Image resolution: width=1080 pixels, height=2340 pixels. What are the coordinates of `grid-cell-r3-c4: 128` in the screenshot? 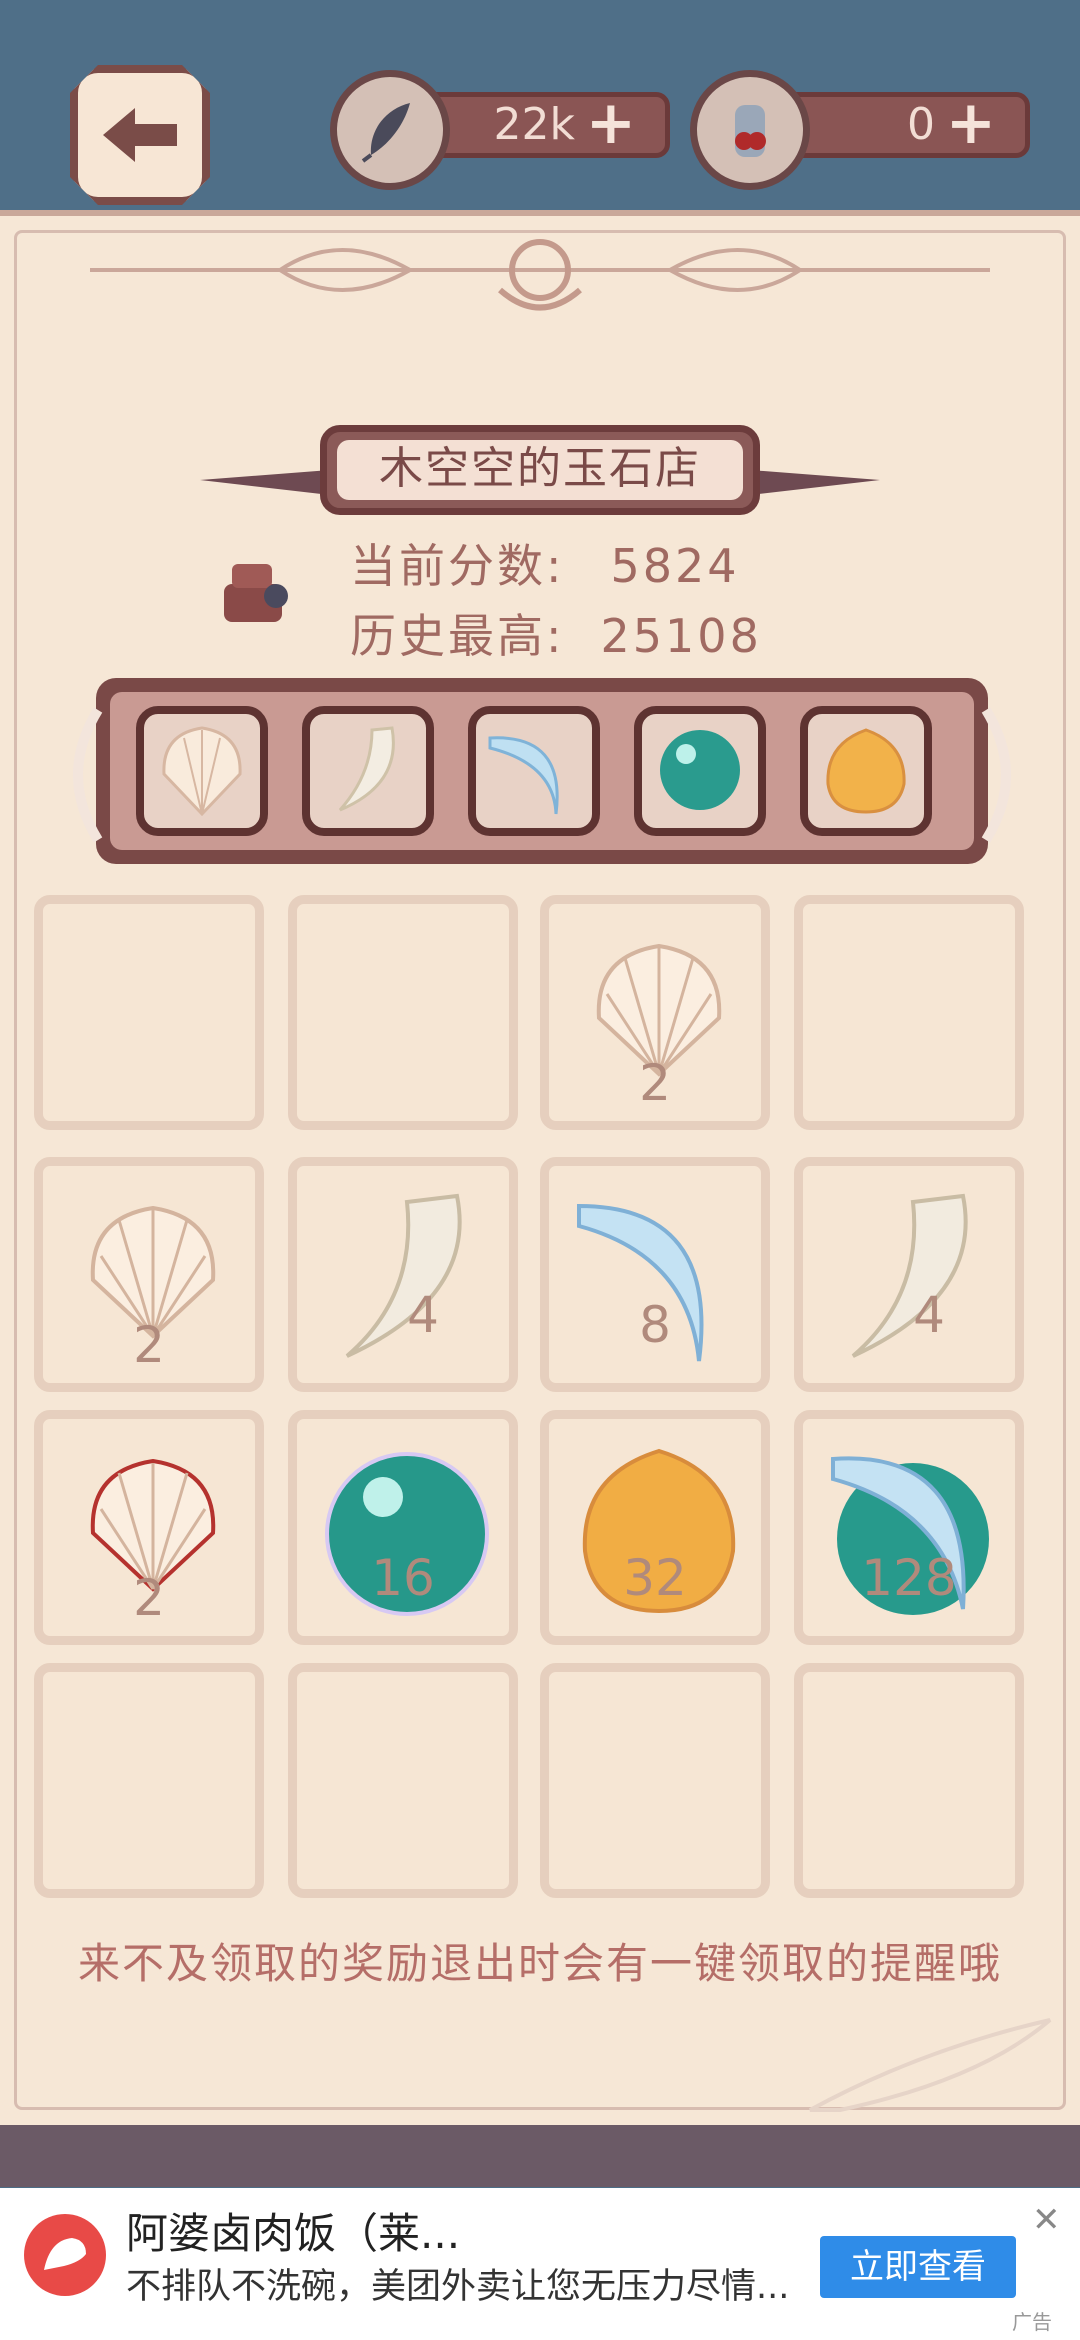 It's located at (909, 1527).